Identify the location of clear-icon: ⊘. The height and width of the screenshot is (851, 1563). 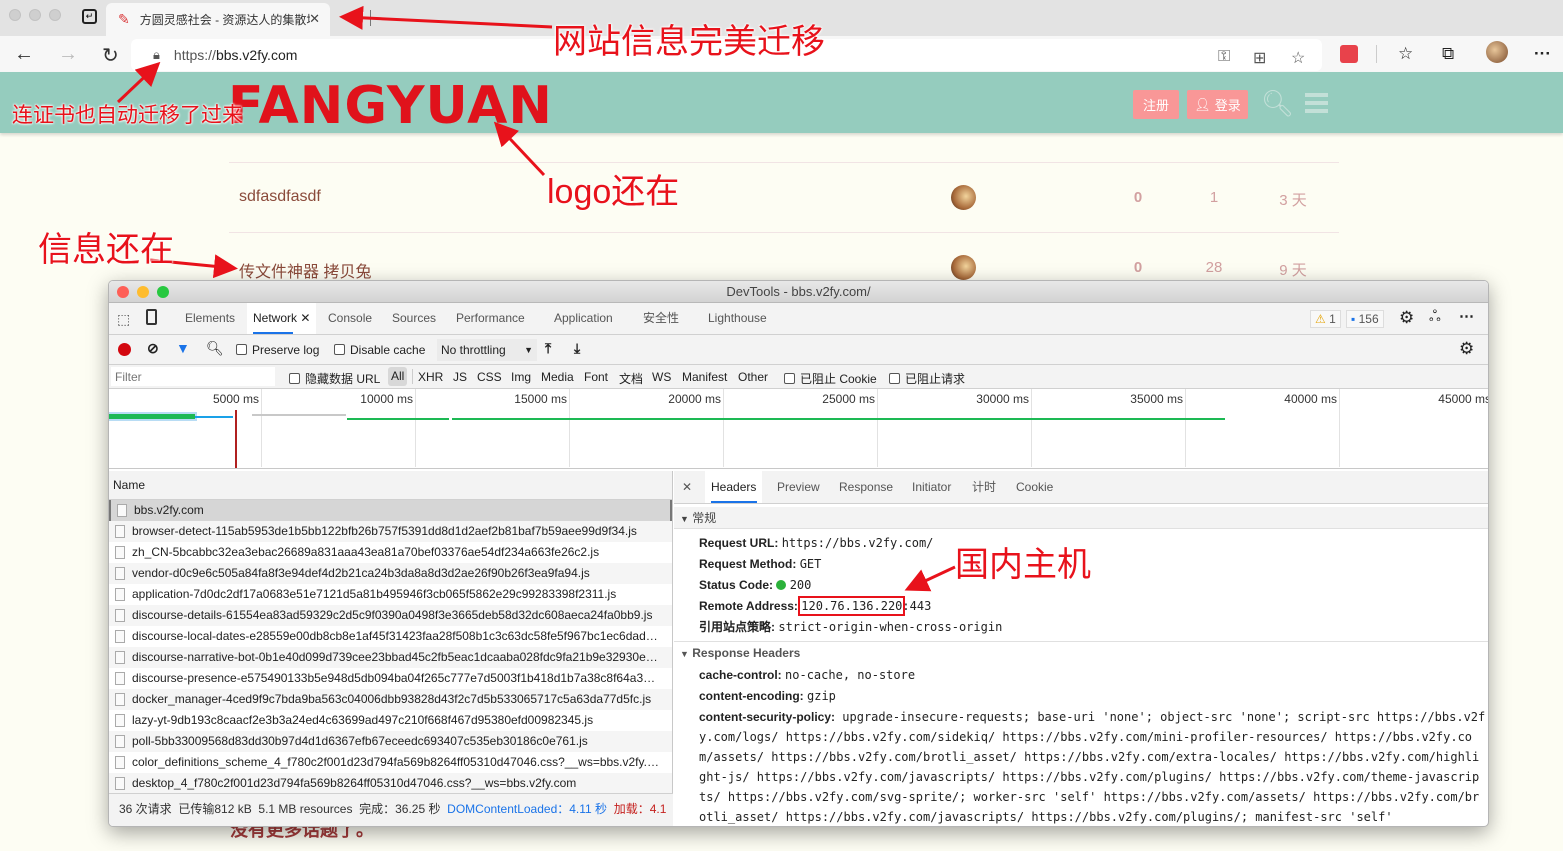
(153, 348).